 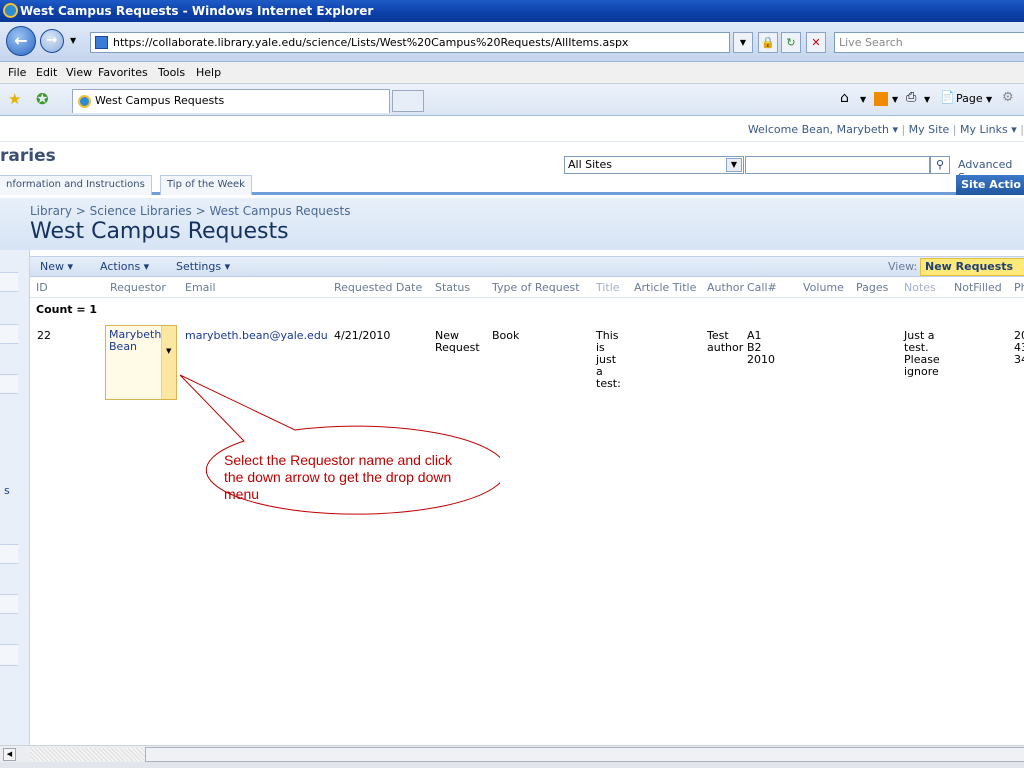 I want to click on feeds-icon, so click(x=881, y=99).